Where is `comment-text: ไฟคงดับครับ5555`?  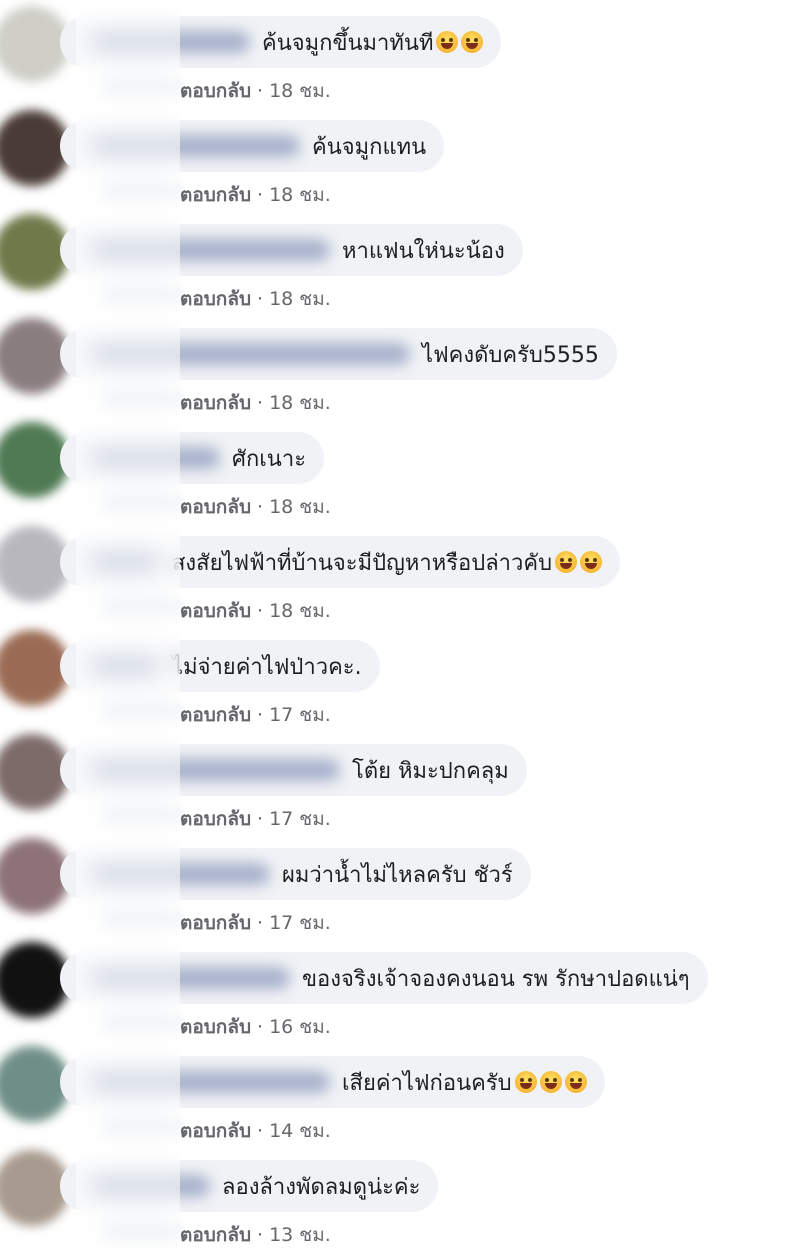
comment-text: ไฟคงดับครับ5555 is located at coordinates (510, 355).